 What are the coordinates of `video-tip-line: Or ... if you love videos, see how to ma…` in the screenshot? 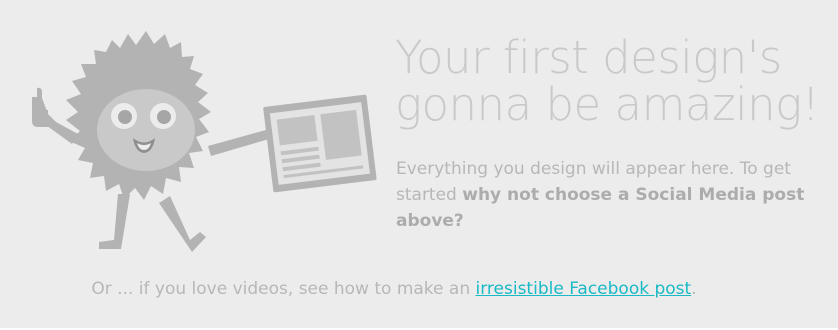 It's located at (394, 289).